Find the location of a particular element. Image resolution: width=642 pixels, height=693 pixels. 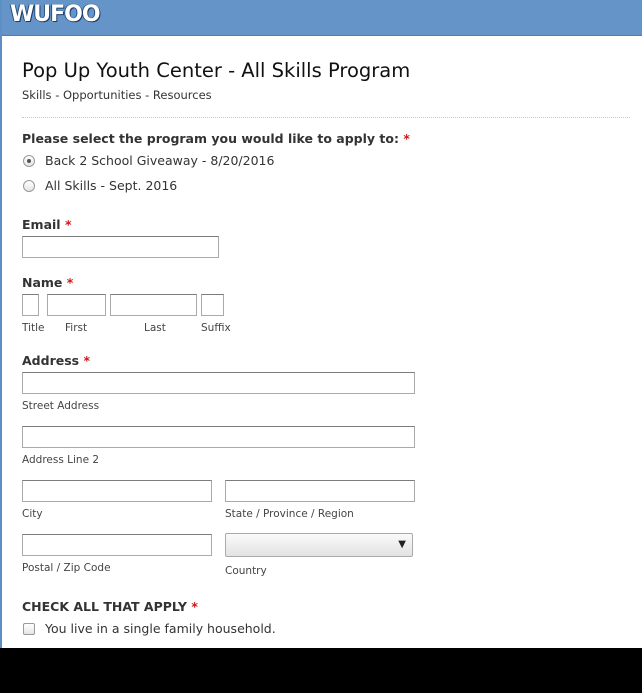

name-suffix-sublabel: Suffix is located at coordinates (216, 328).